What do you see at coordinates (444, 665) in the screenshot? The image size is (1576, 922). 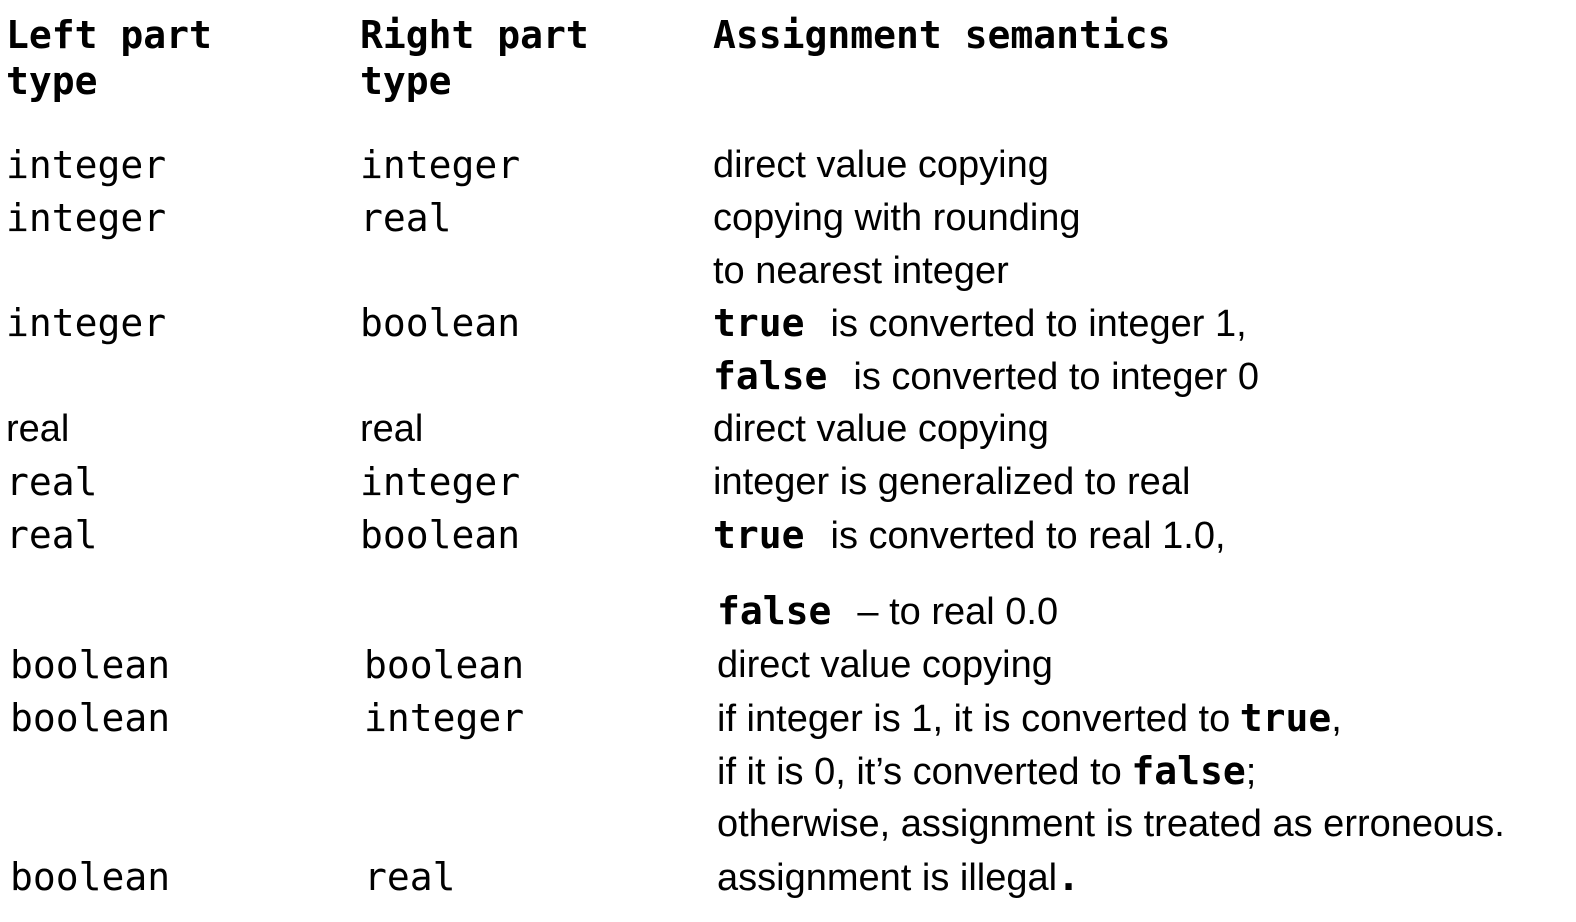 I see `row7-right-type: boolean` at bounding box center [444, 665].